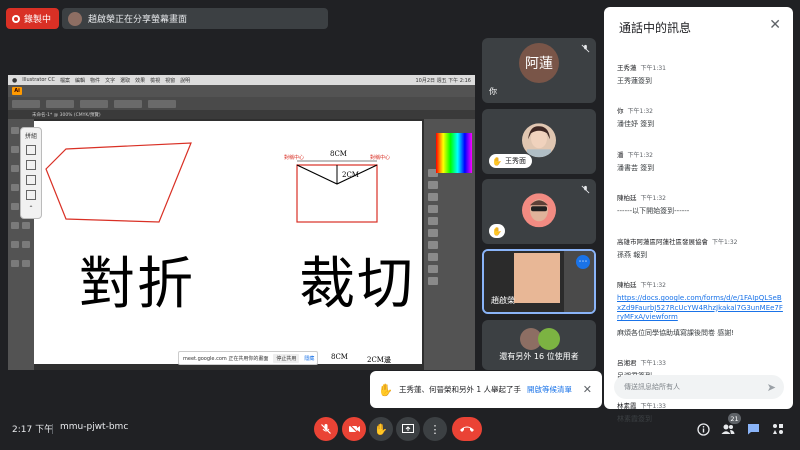 Image resolution: width=800 pixels, height=450 pixels. I want to click on chat-icon, so click(753, 429).